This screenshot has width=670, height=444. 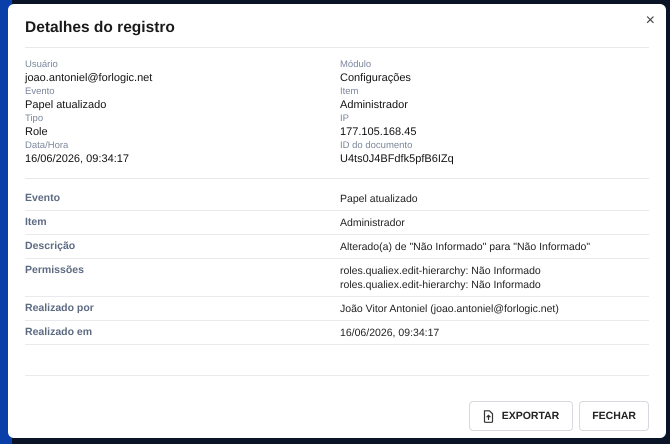 What do you see at coordinates (372, 223) in the screenshot?
I see `table-cell: Administrador` at bounding box center [372, 223].